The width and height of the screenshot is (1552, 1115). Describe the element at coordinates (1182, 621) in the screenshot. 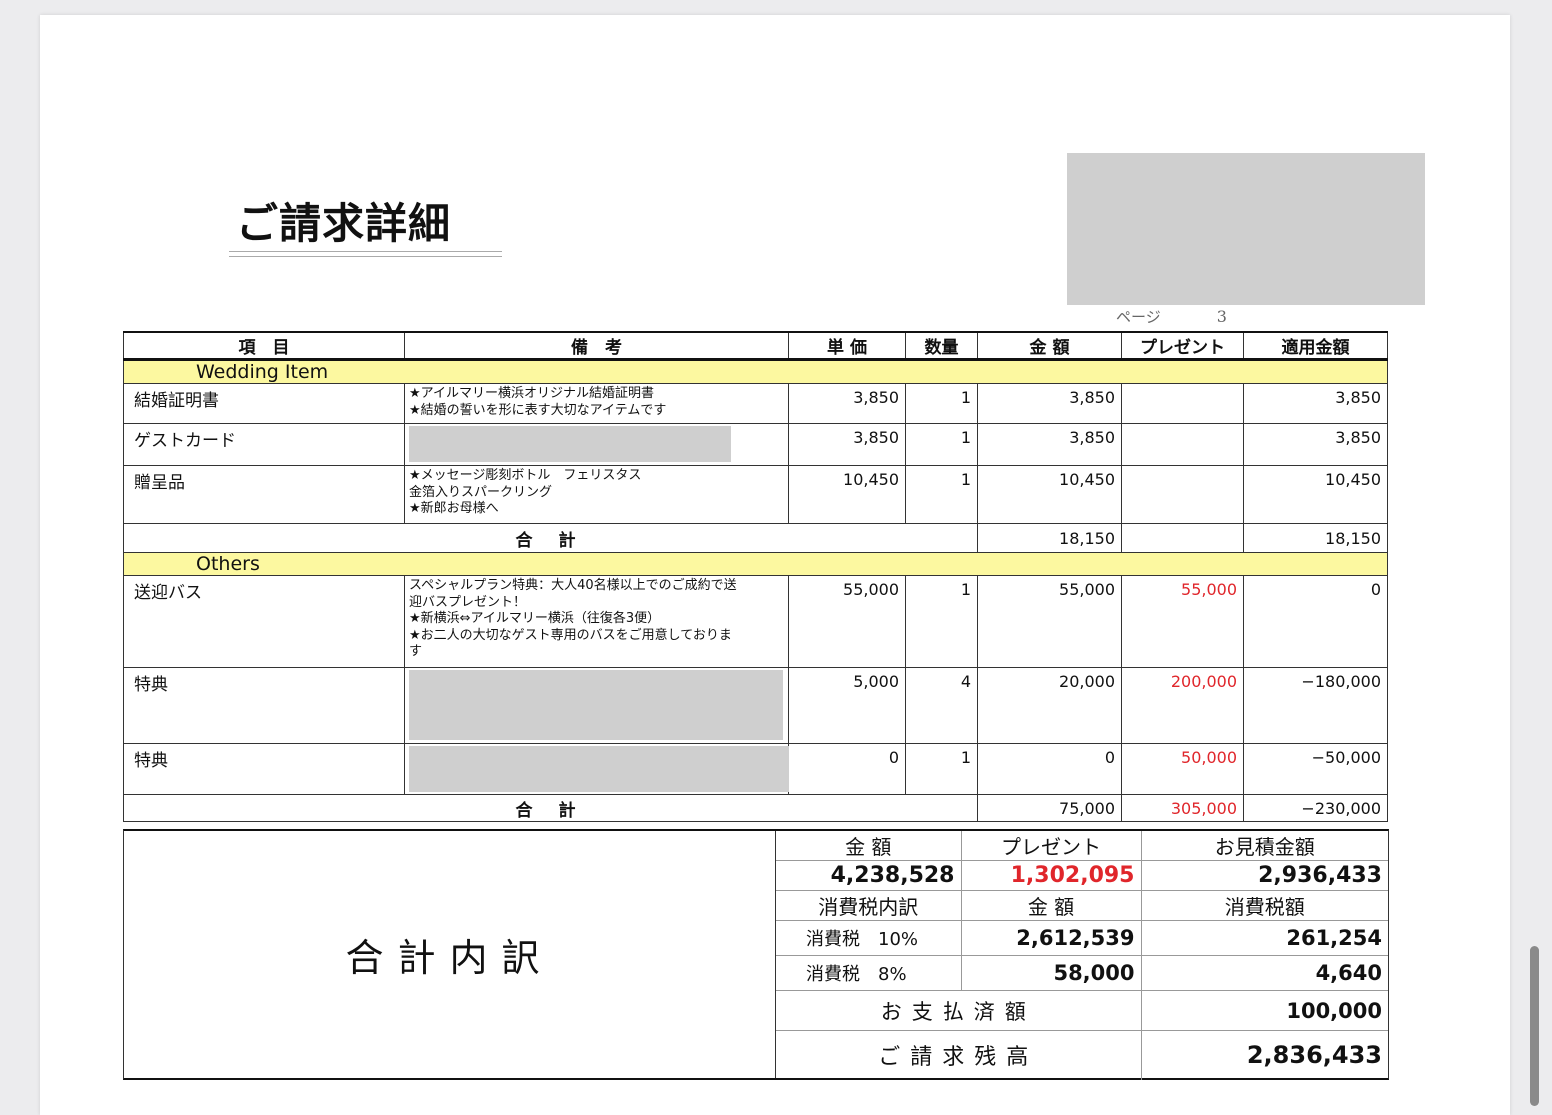

I see `present: 55,000` at that location.